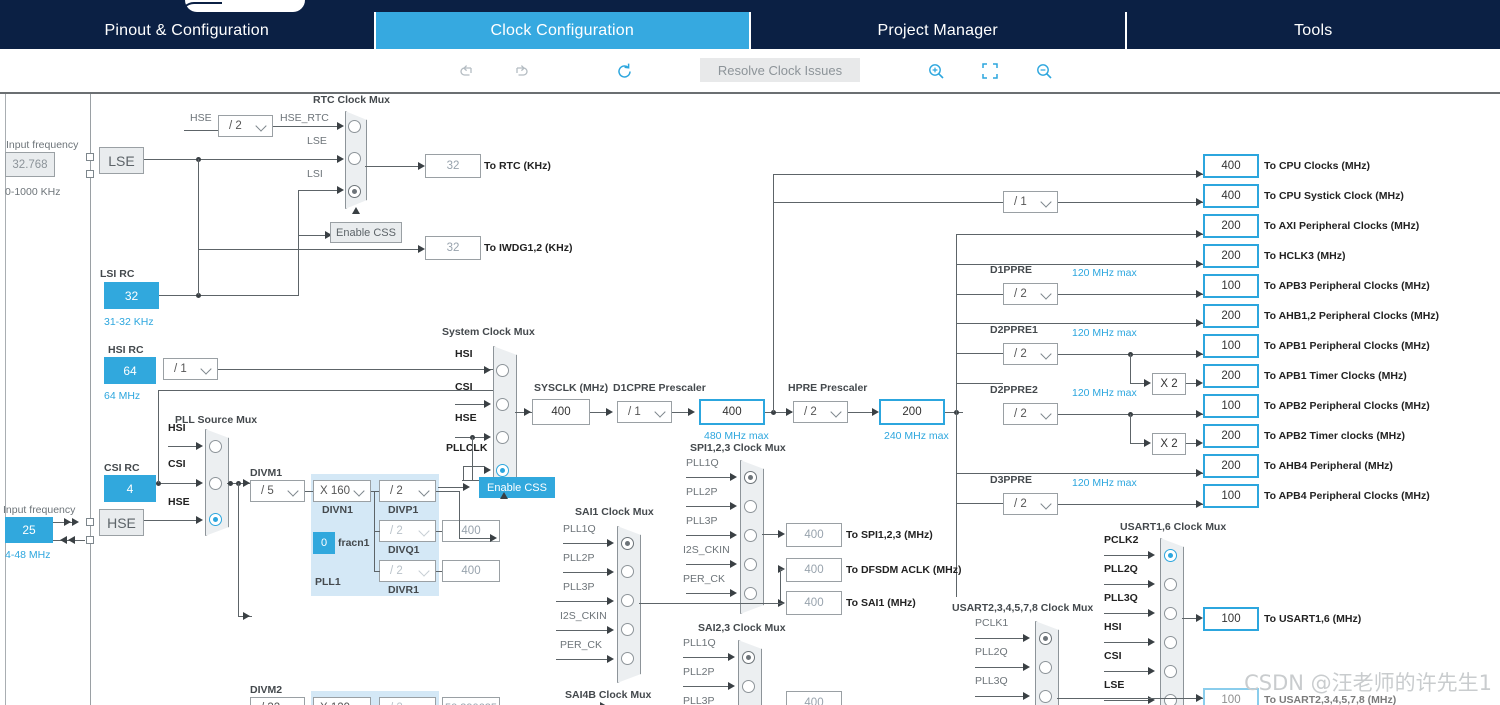  Describe the element at coordinates (315, 174) in the screenshot. I see `rtc-mux-input-lsi-label: LSI` at that location.